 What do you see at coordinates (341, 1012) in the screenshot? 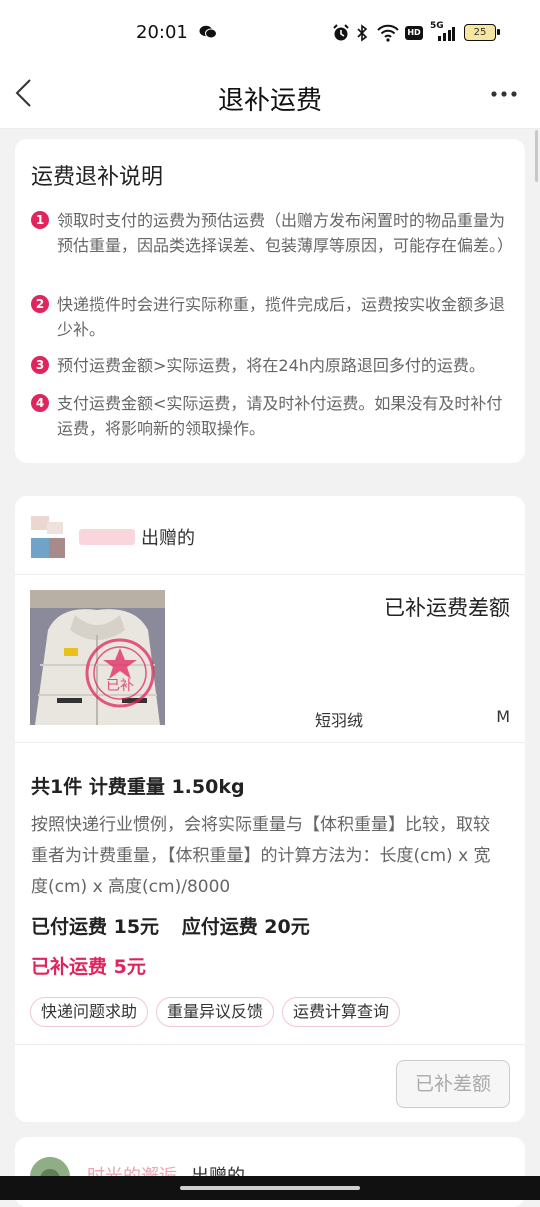
I see `chip-fee-query: 运费计算查询` at bounding box center [341, 1012].